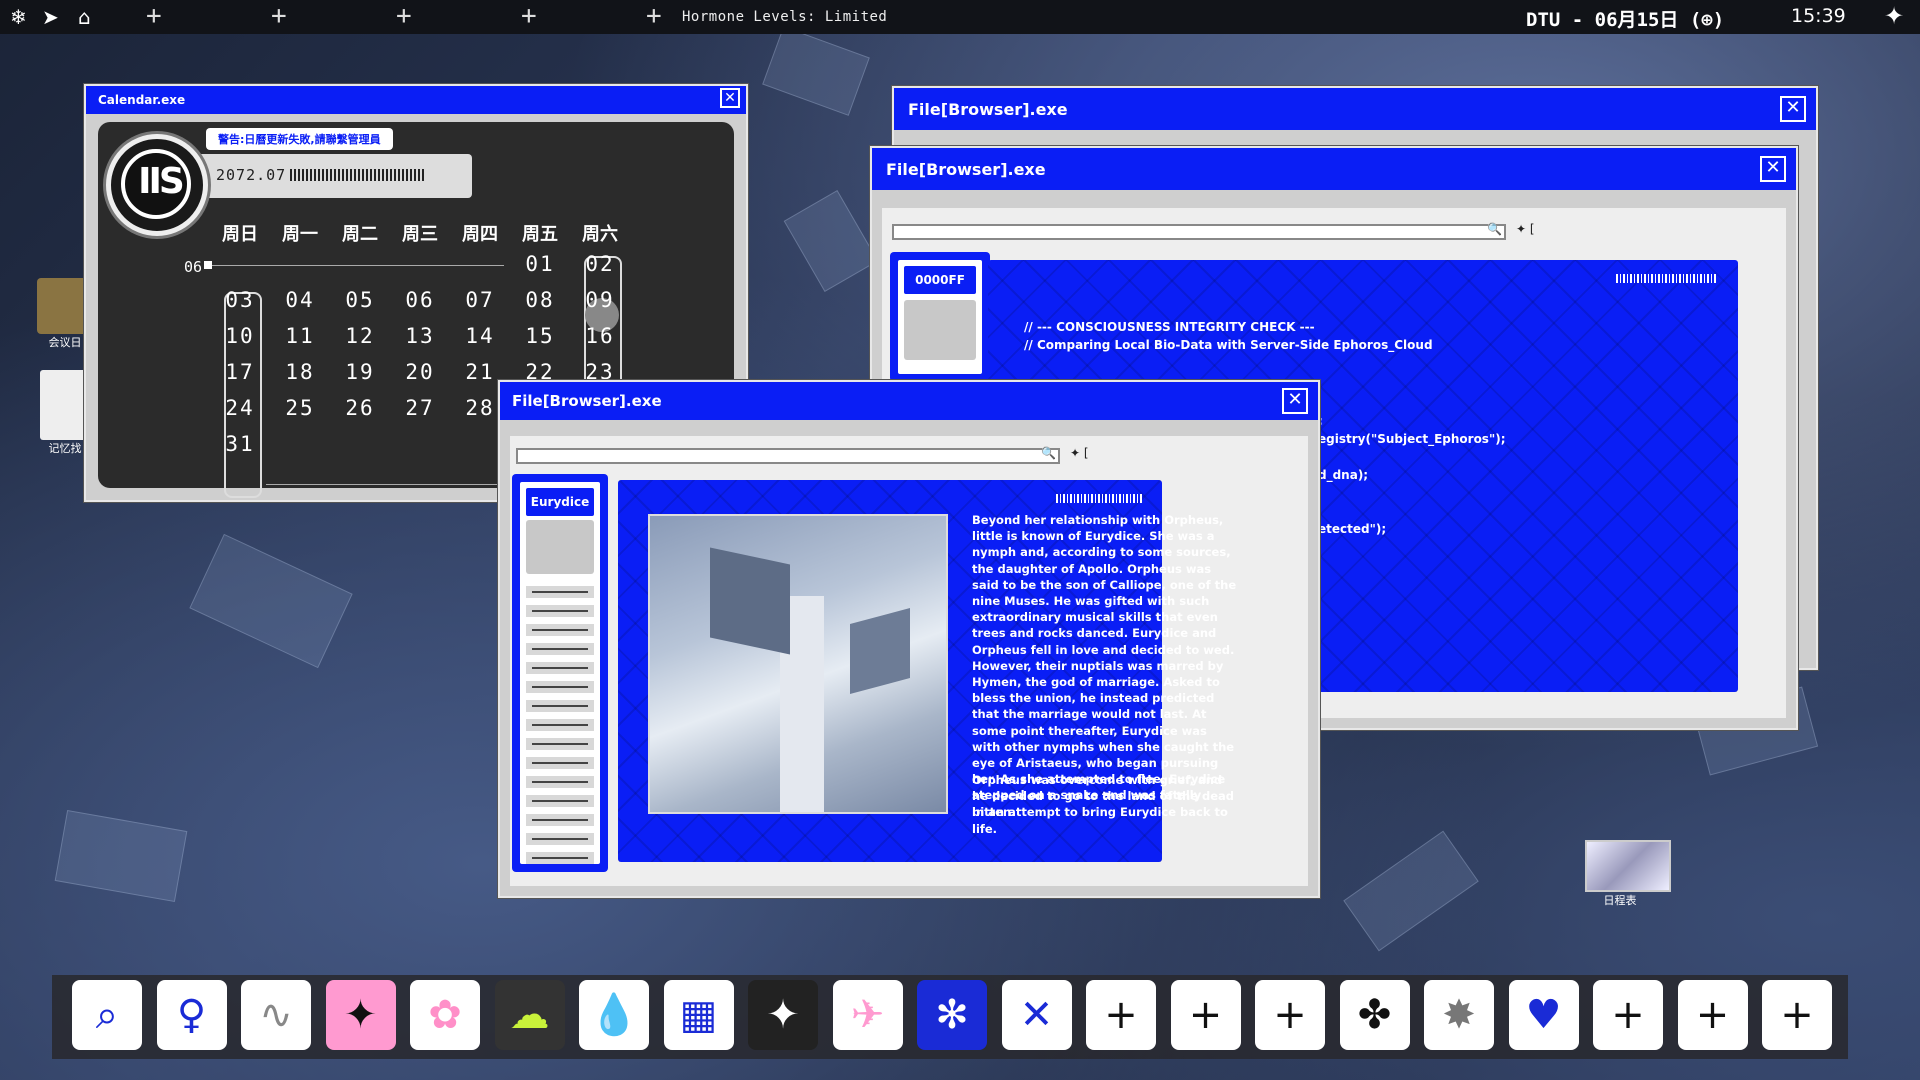 The image size is (1920, 1080). Describe the element at coordinates (356, 265) in the screenshot. I see `month-slider` at that location.